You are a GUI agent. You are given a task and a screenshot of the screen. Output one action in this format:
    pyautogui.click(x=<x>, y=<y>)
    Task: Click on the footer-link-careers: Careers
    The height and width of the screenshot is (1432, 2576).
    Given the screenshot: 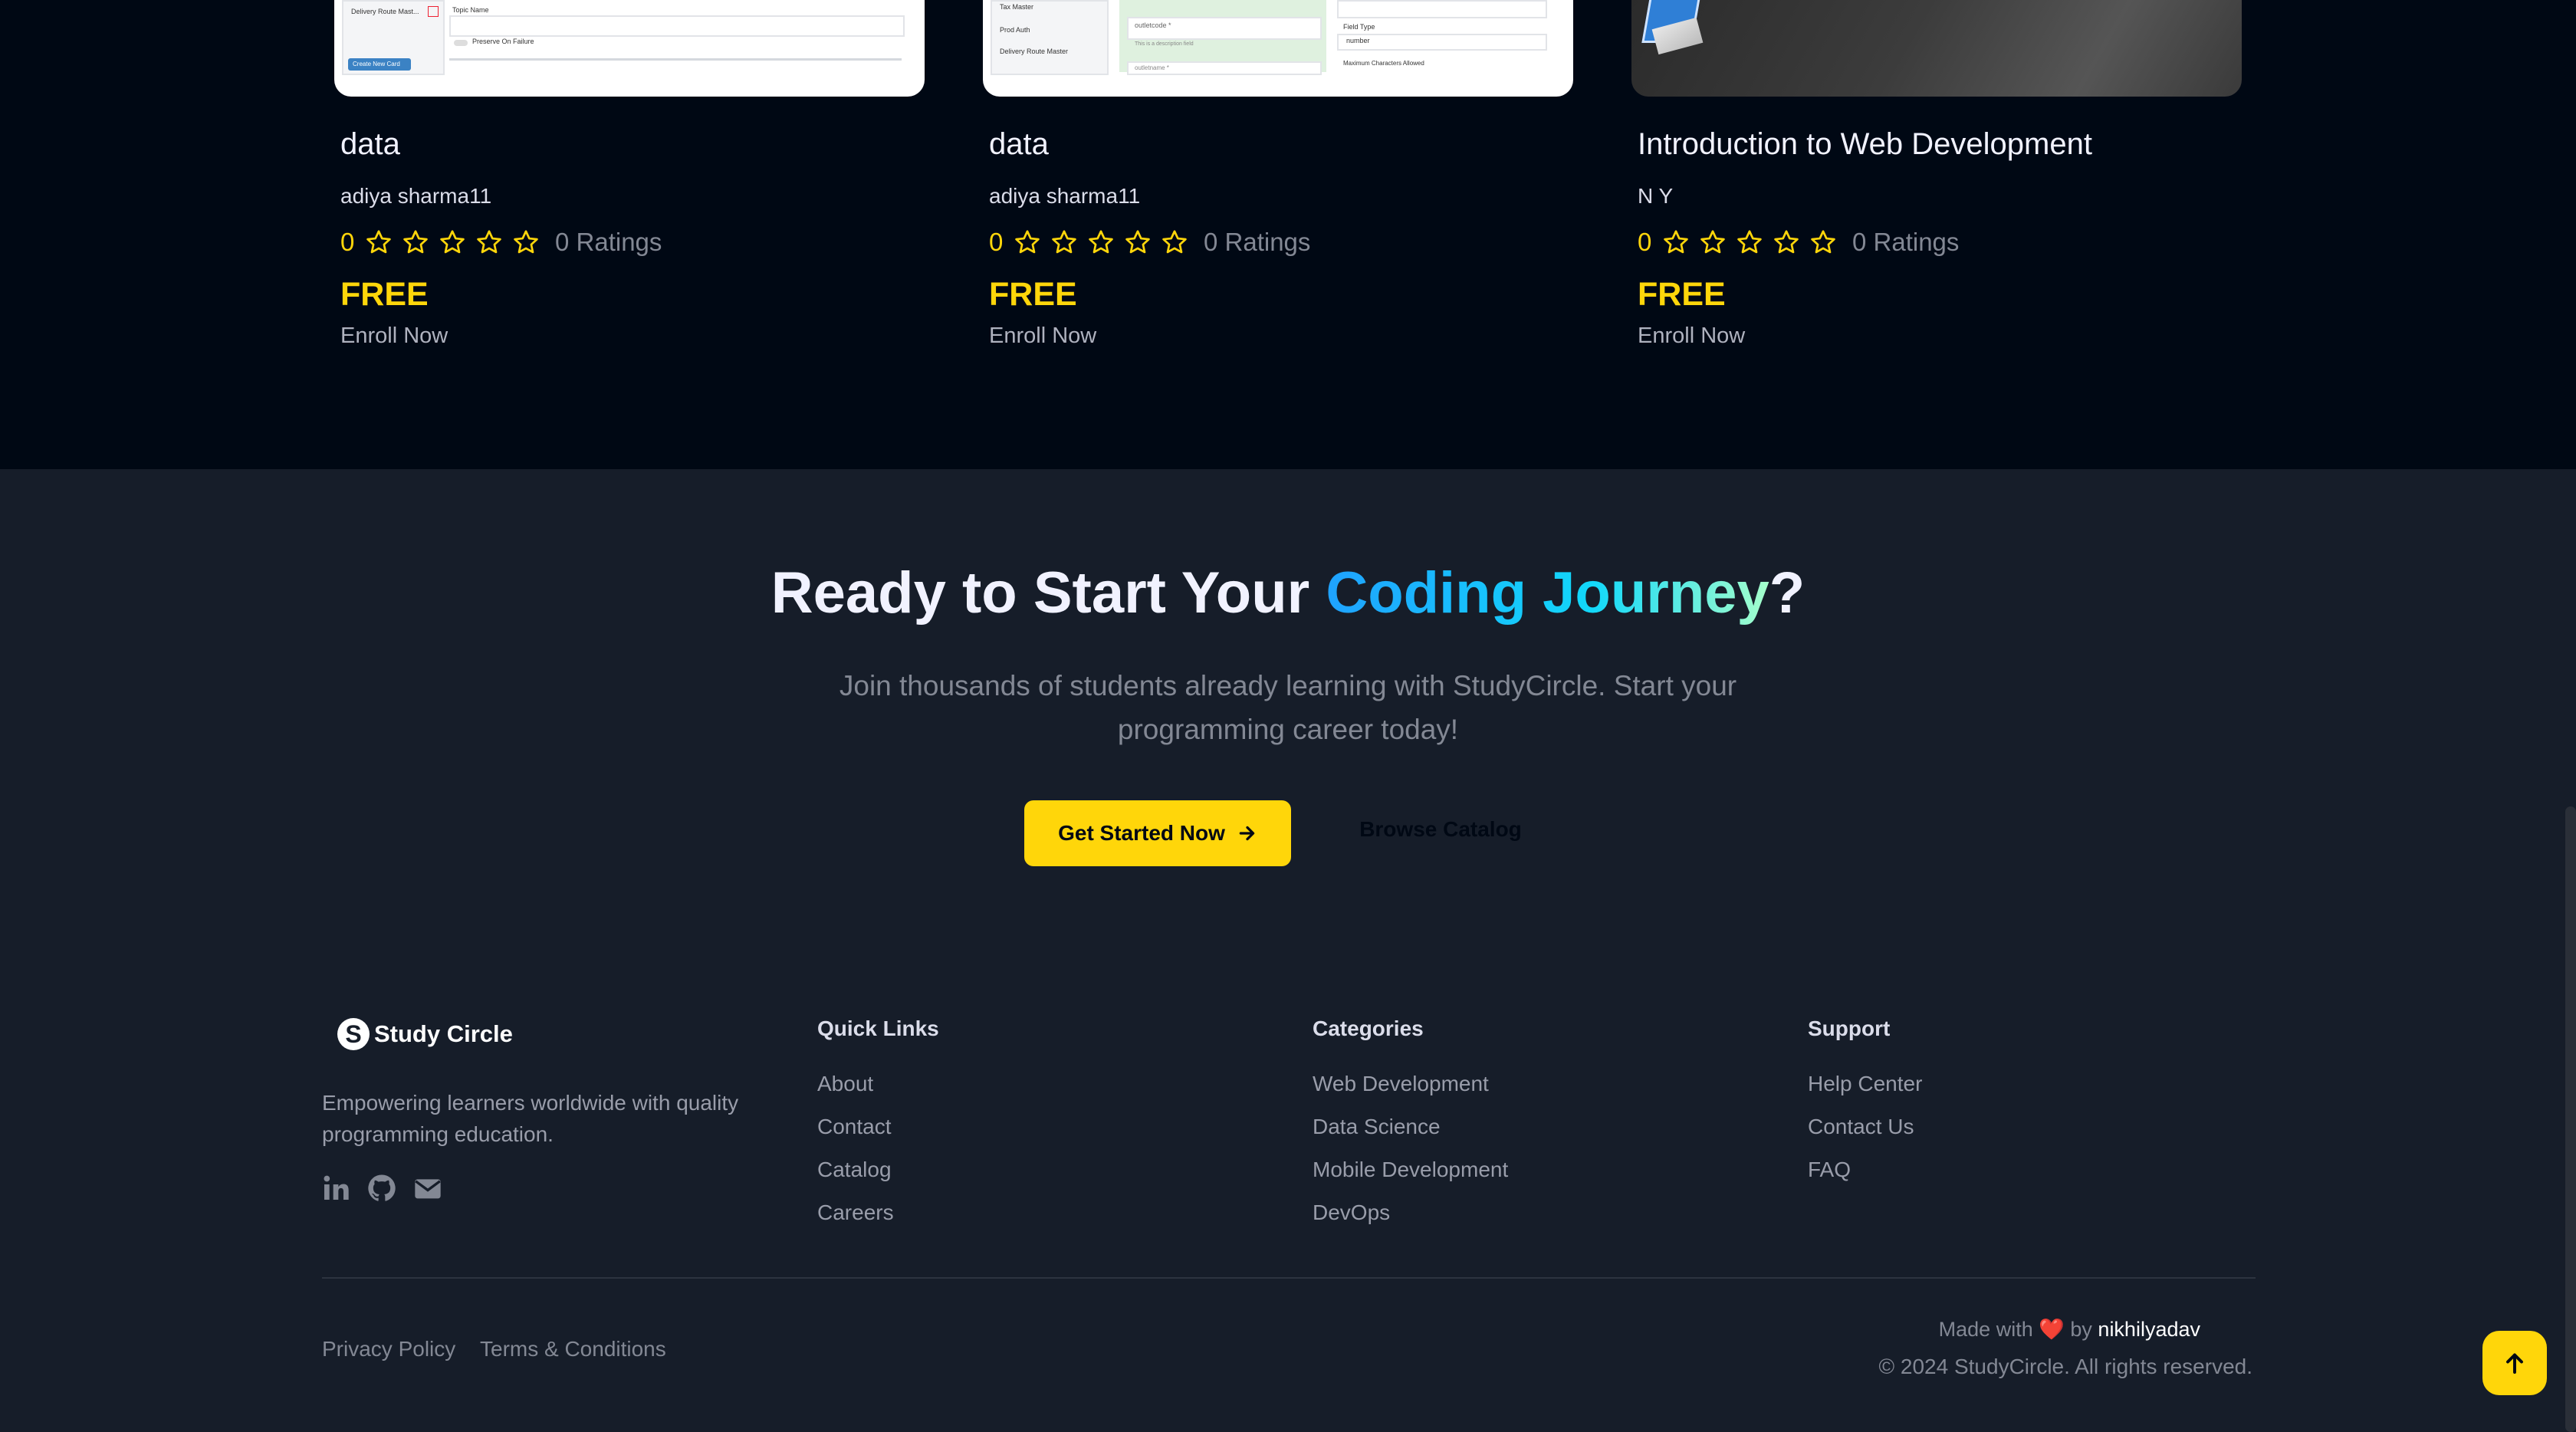 What is the action you would take?
    pyautogui.click(x=855, y=1213)
    